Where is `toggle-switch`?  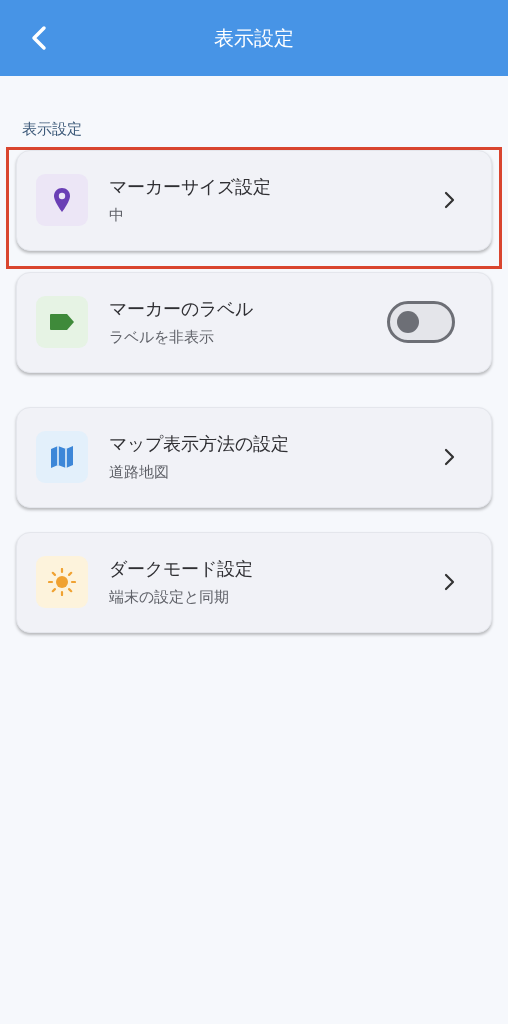 toggle-switch is located at coordinates (421, 322).